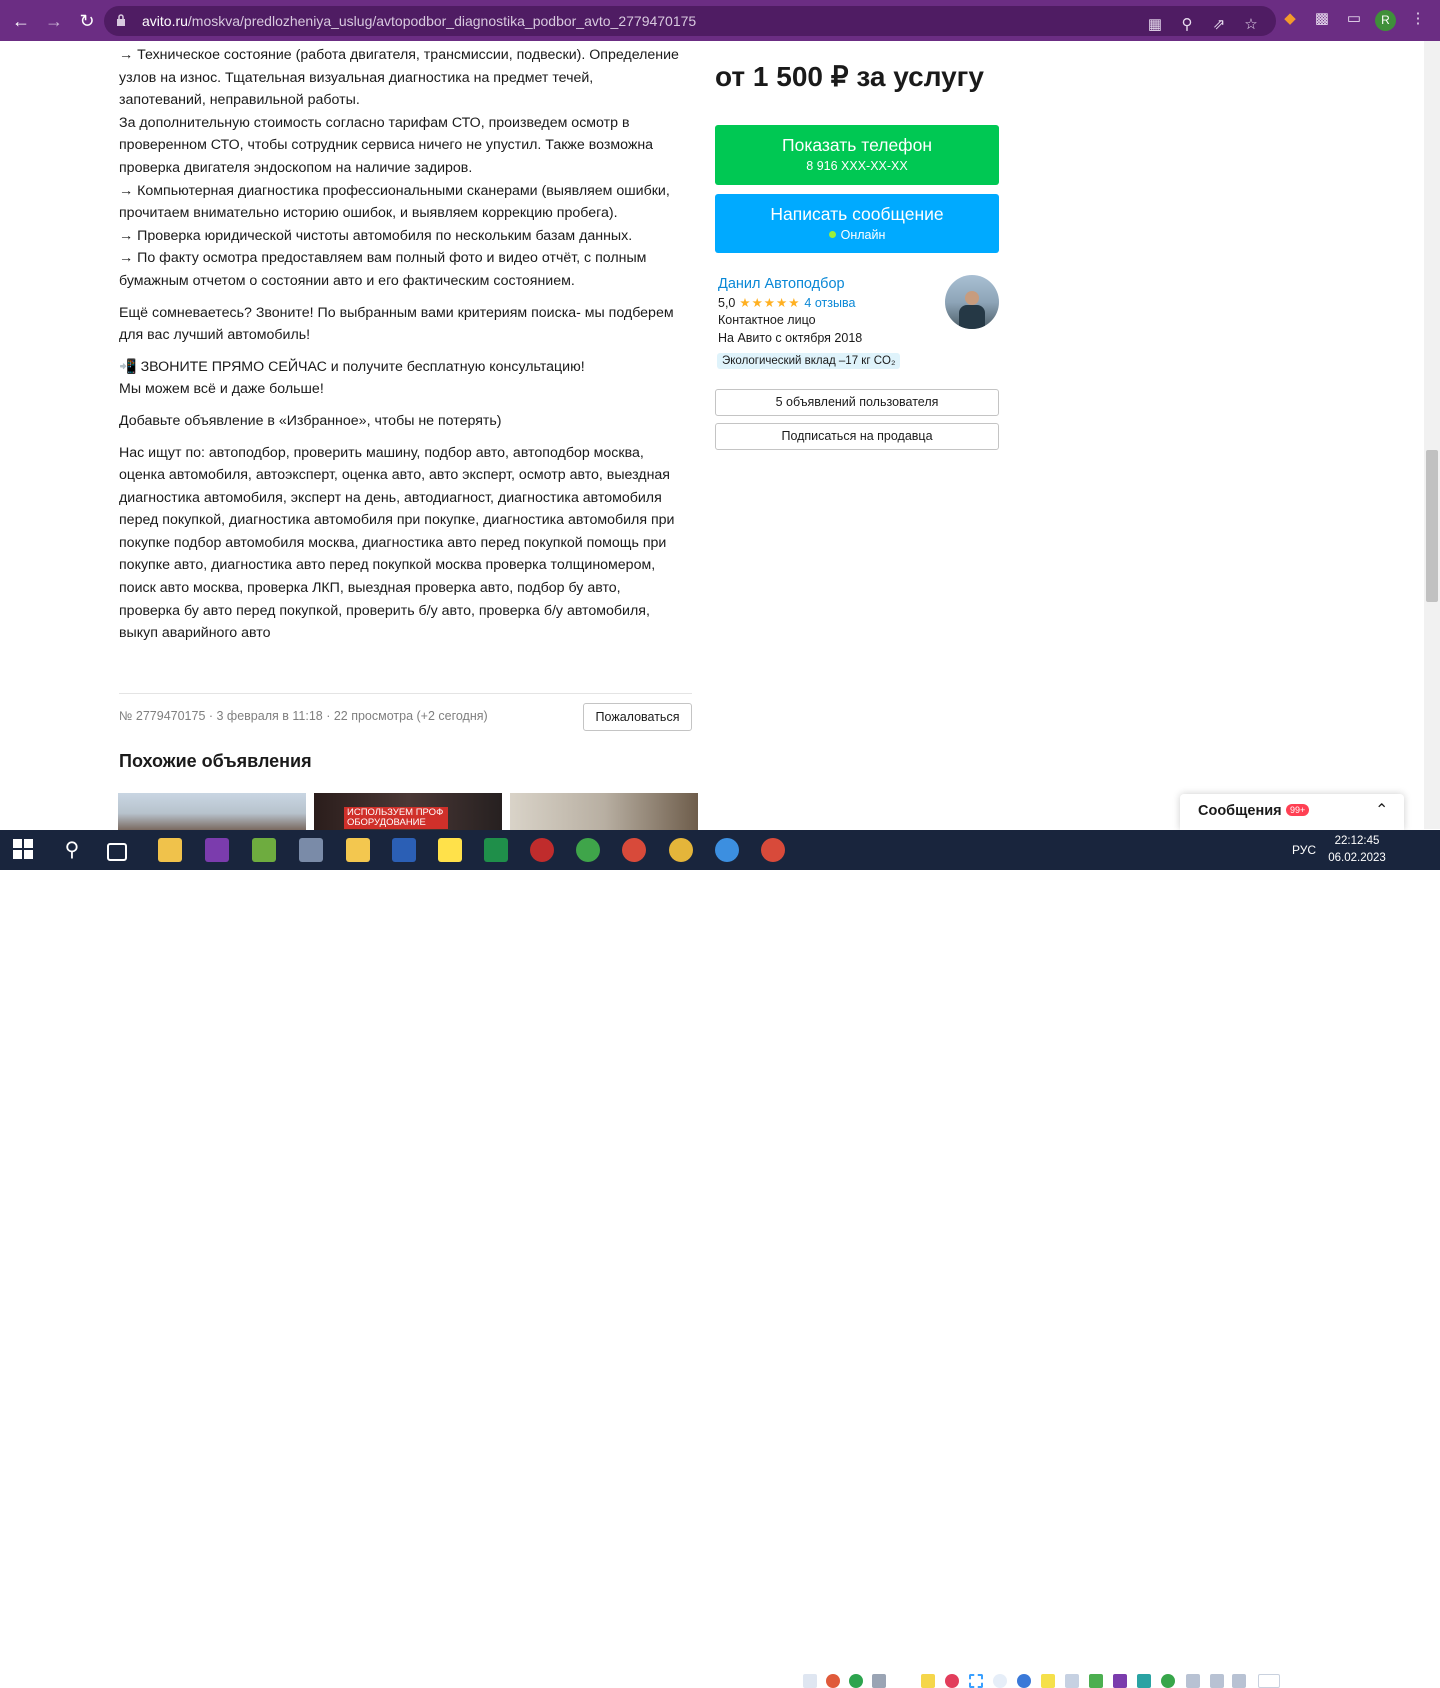 This screenshot has height=1688, width=1440. Describe the element at coordinates (809, 361) in the screenshot. I see `eco-badge: Экологический вклад –17 кг CO₂` at that location.